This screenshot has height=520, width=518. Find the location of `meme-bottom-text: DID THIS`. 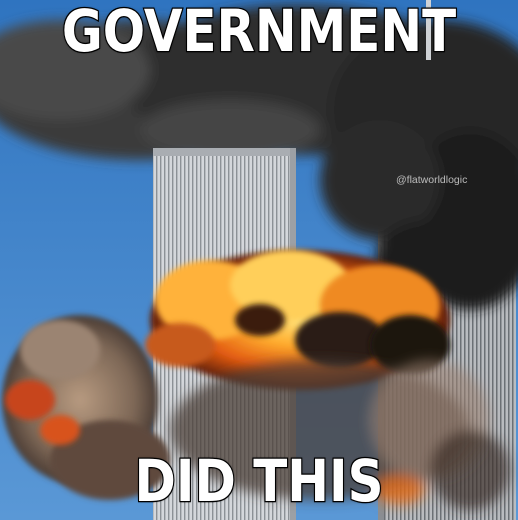

meme-bottom-text: DID THIS is located at coordinates (258, 481).